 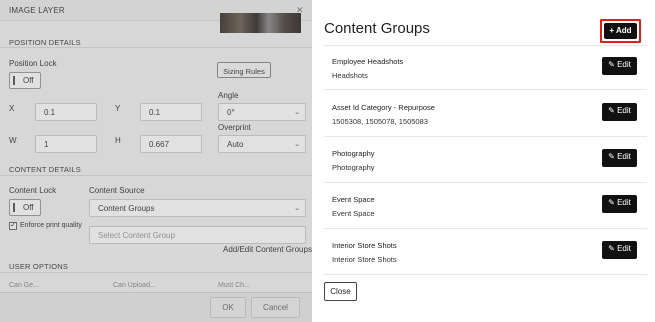 What do you see at coordinates (377, 28) in the screenshot?
I see `panel-title: Content Groups` at bounding box center [377, 28].